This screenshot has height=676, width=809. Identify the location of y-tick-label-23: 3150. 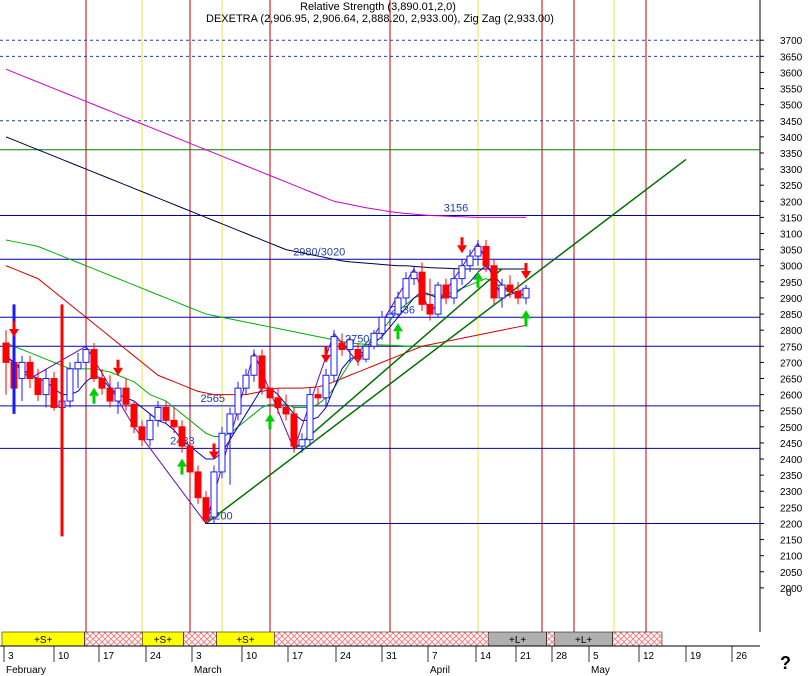
(791, 218).